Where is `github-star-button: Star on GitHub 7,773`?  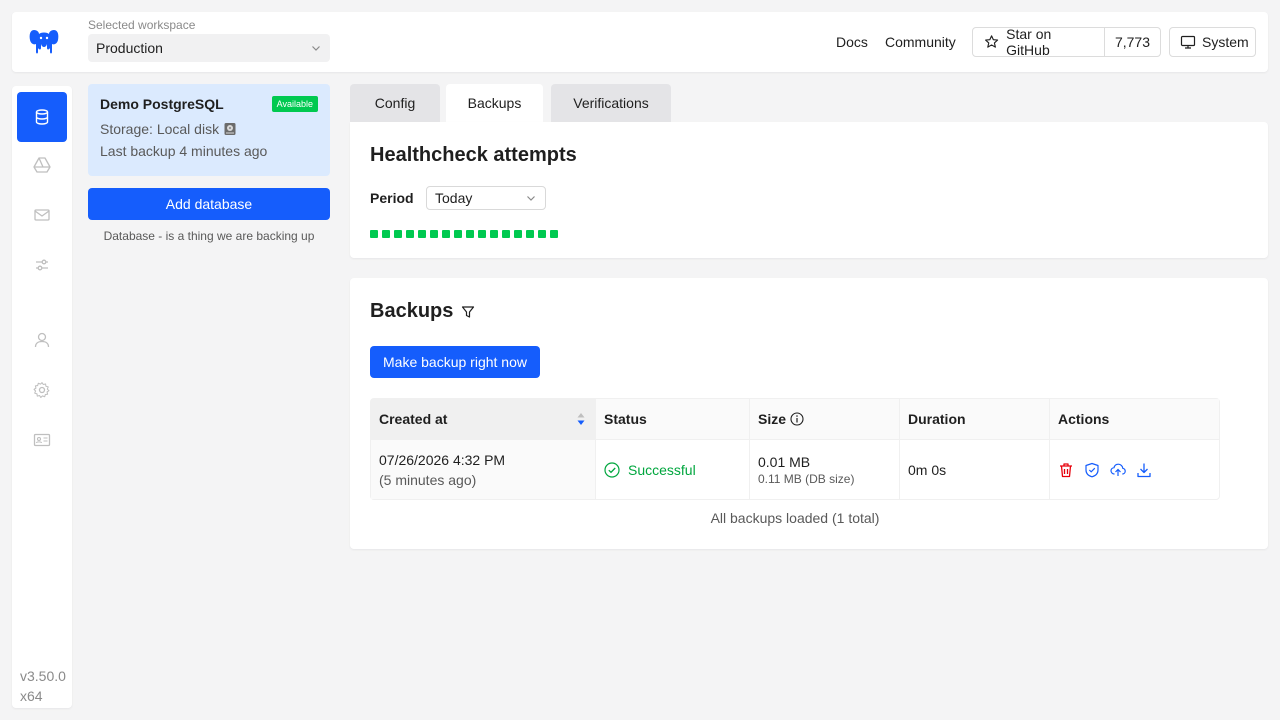
github-star-button: Star on GitHub 7,773 is located at coordinates (1066, 42).